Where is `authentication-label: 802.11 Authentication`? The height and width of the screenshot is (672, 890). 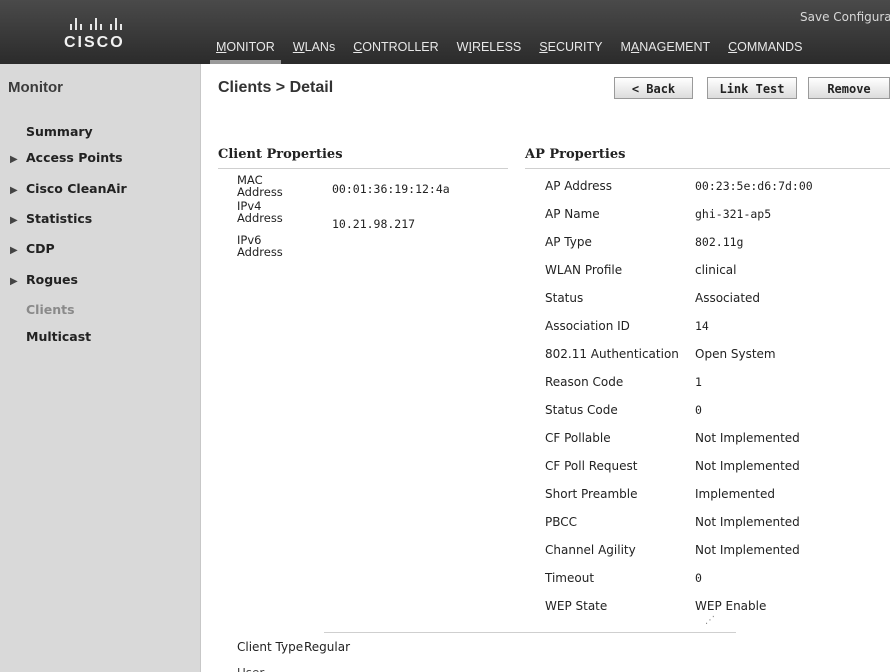 authentication-label: 802.11 Authentication is located at coordinates (612, 354).